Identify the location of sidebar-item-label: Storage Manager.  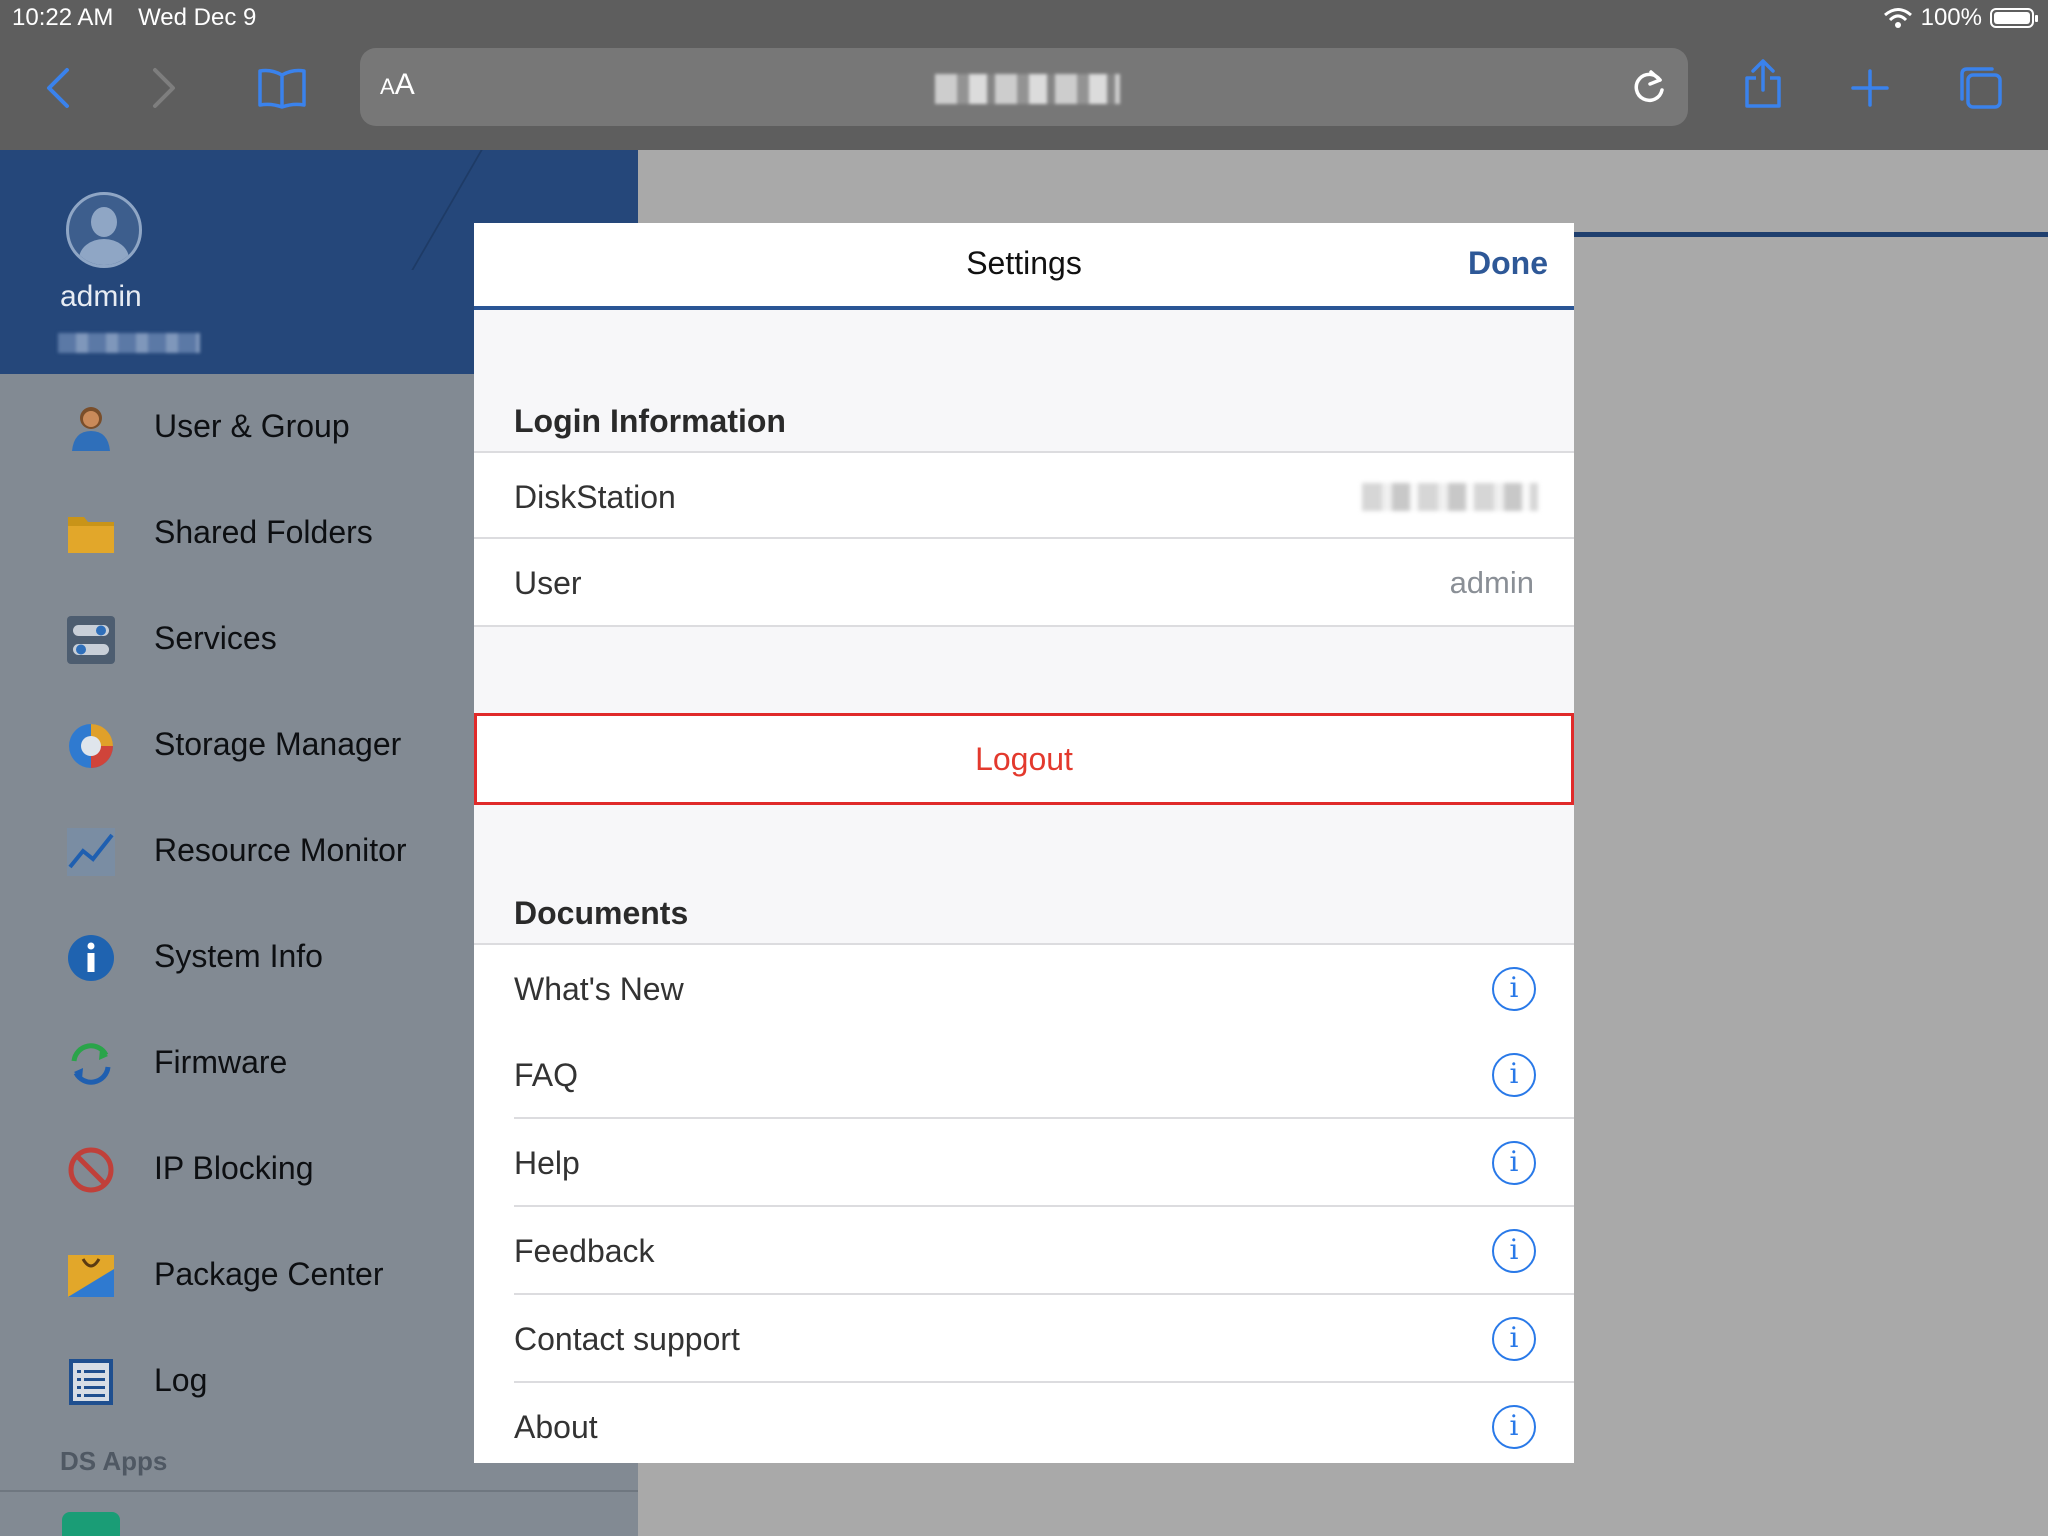
(278, 744).